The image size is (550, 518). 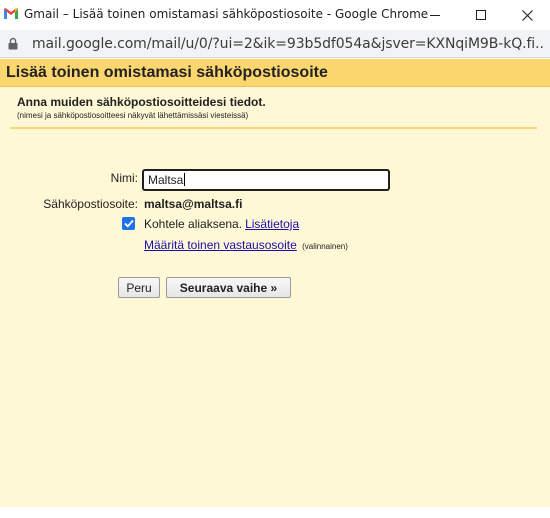 What do you see at coordinates (11, 13) in the screenshot?
I see `gmail-icon` at bounding box center [11, 13].